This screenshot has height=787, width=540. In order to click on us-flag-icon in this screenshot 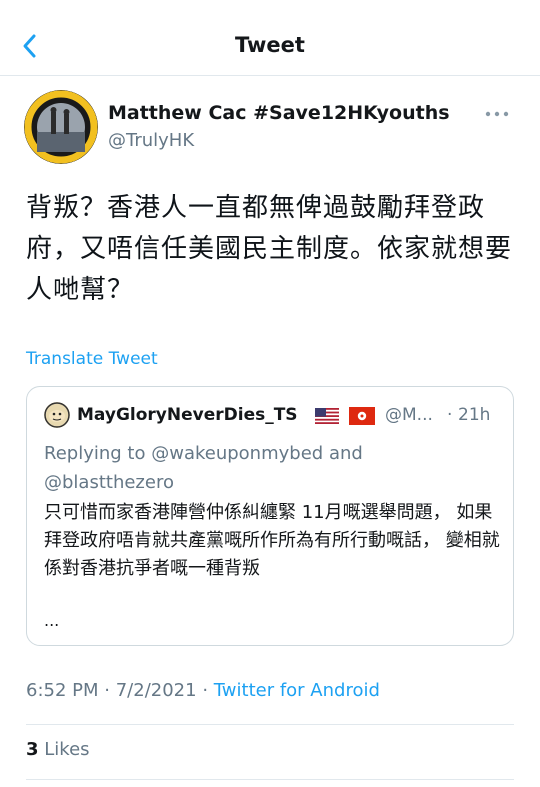, I will do `click(327, 418)`.